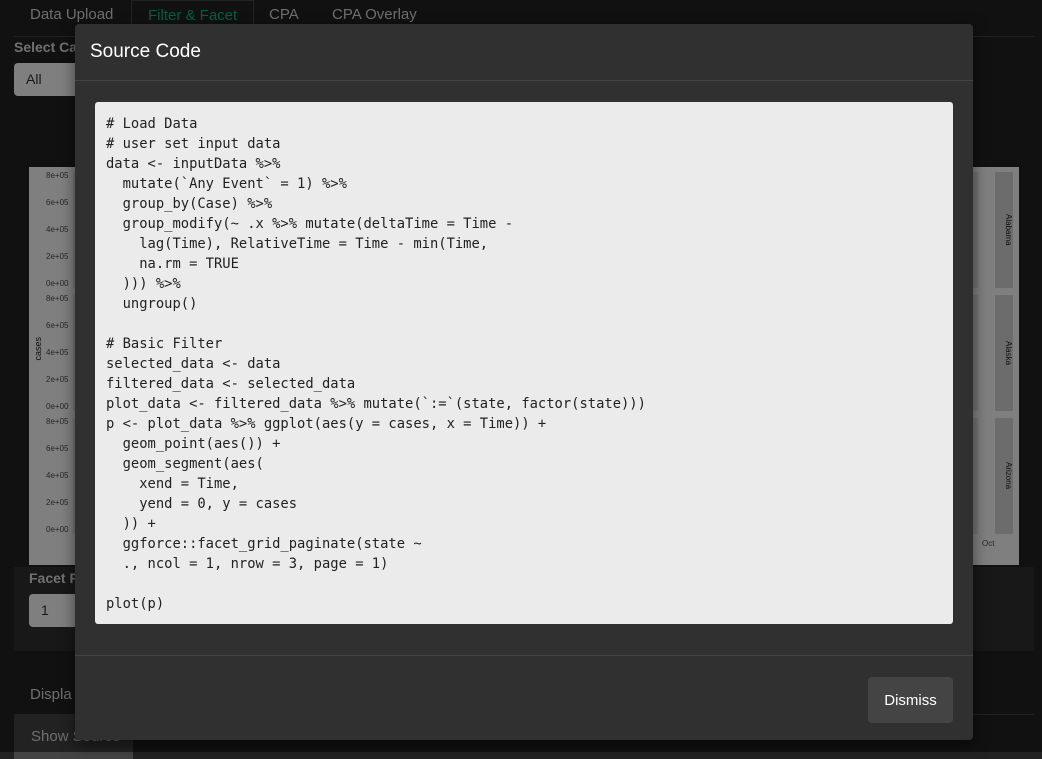 Image resolution: width=1042 pixels, height=759 pixels. Describe the element at coordinates (143, 284) in the screenshot. I see `code-line: ))) %>%` at that location.